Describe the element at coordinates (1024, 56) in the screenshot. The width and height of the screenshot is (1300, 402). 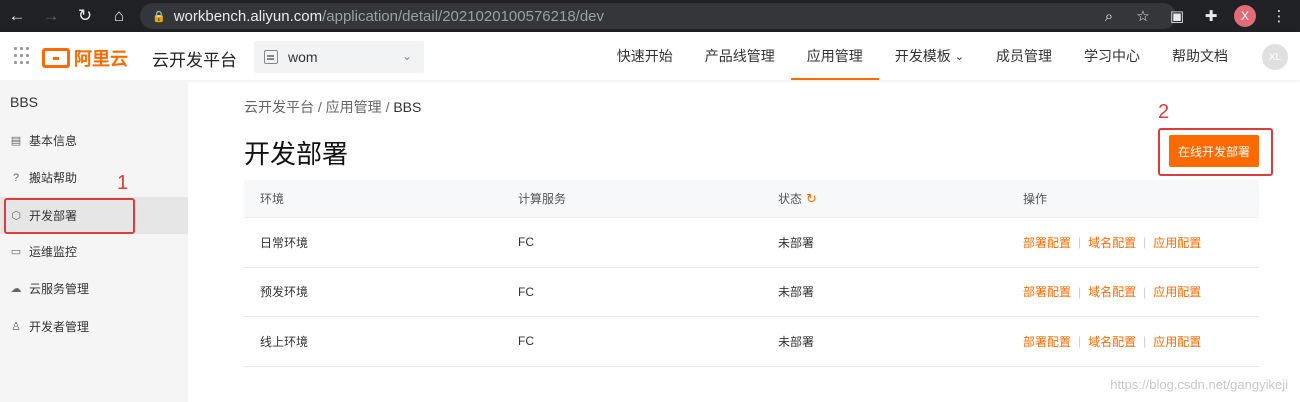
I see `nav-members: 成员管理` at that location.